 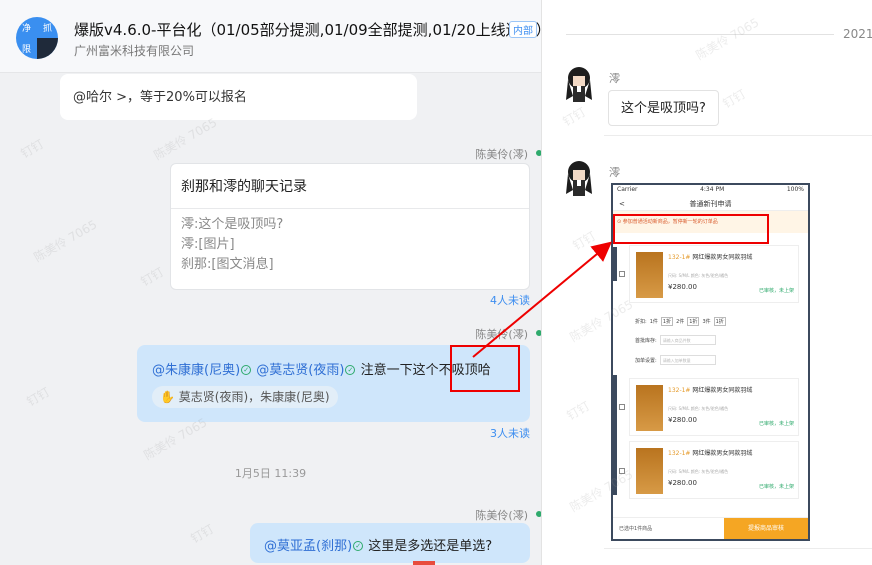 I want to click on unread-count: 3人未读, so click(x=510, y=433).